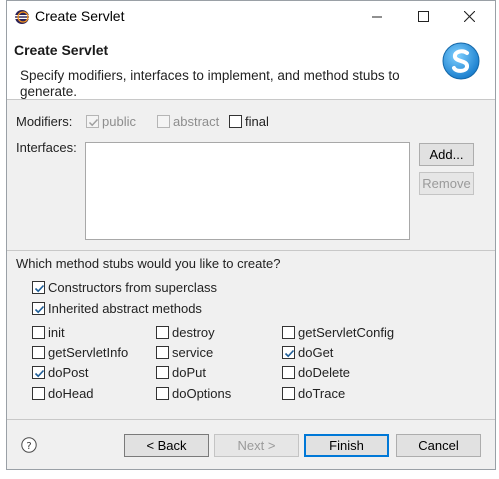 Image resolution: width=499 pixels, height=479 pixels. Describe the element at coordinates (22, 17) in the screenshot. I see `eclipse-icon` at that location.